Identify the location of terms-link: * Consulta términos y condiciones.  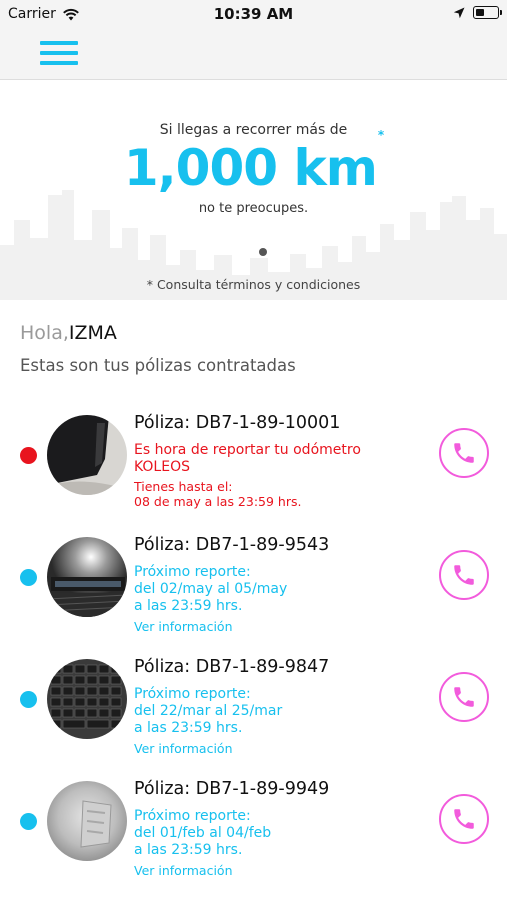
(253, 284).